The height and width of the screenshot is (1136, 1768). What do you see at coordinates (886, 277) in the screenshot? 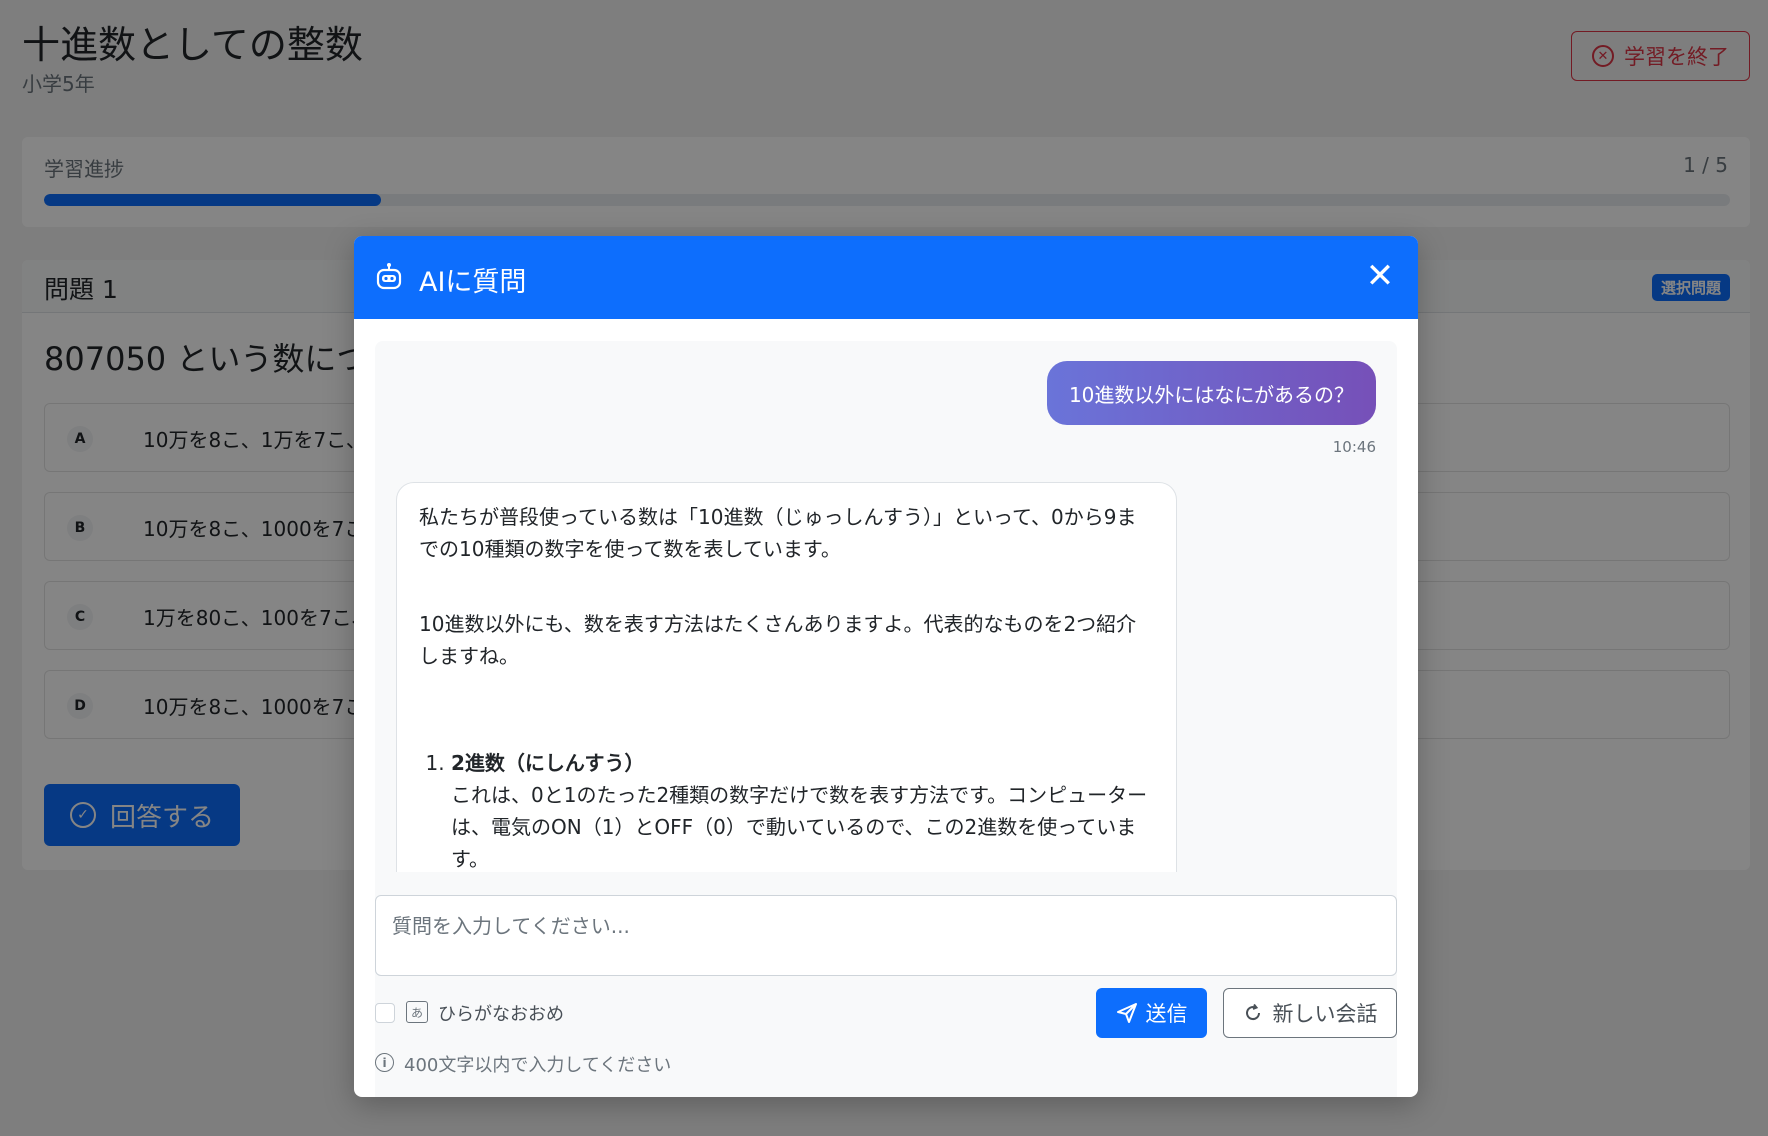
I see `modal-header: AIに質問 ✕` at bounding box center [886, 277].